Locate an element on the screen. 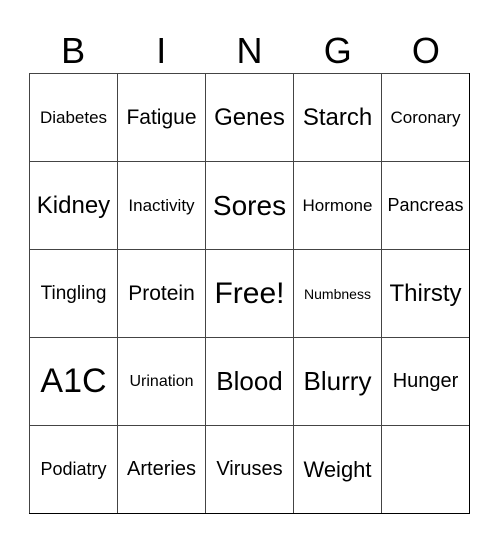 This screenshot has width=500, height=544. bingo-cell: Hunger is located at coordinates (425, 381).